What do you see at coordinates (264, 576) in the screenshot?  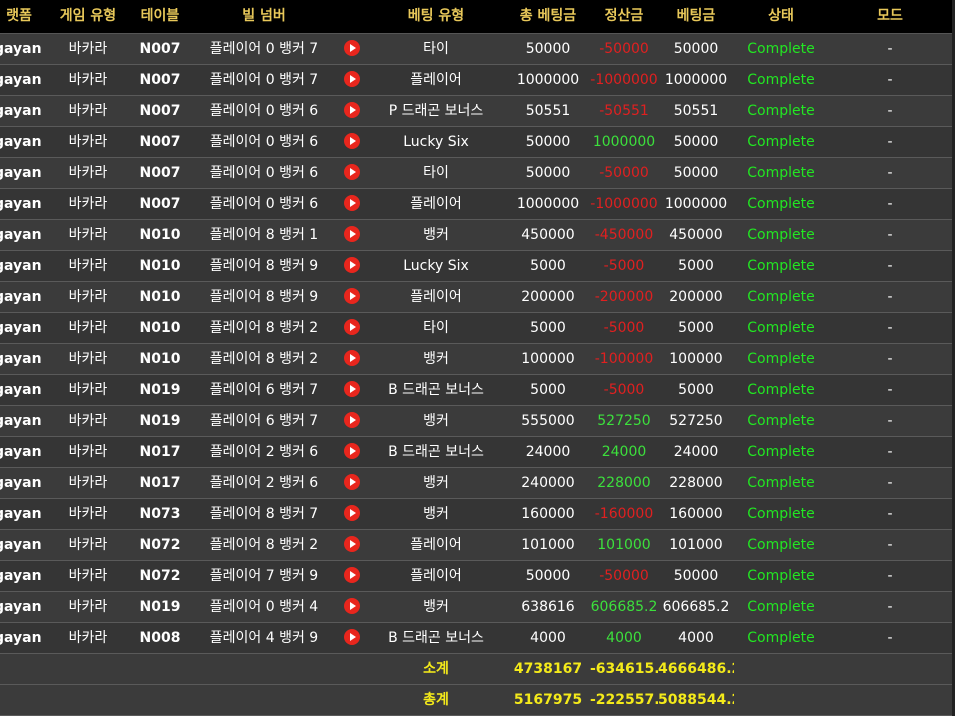 I see `bill-number-cell: 플레이어 7 뱅커 9` at bounding box center [264, 576].